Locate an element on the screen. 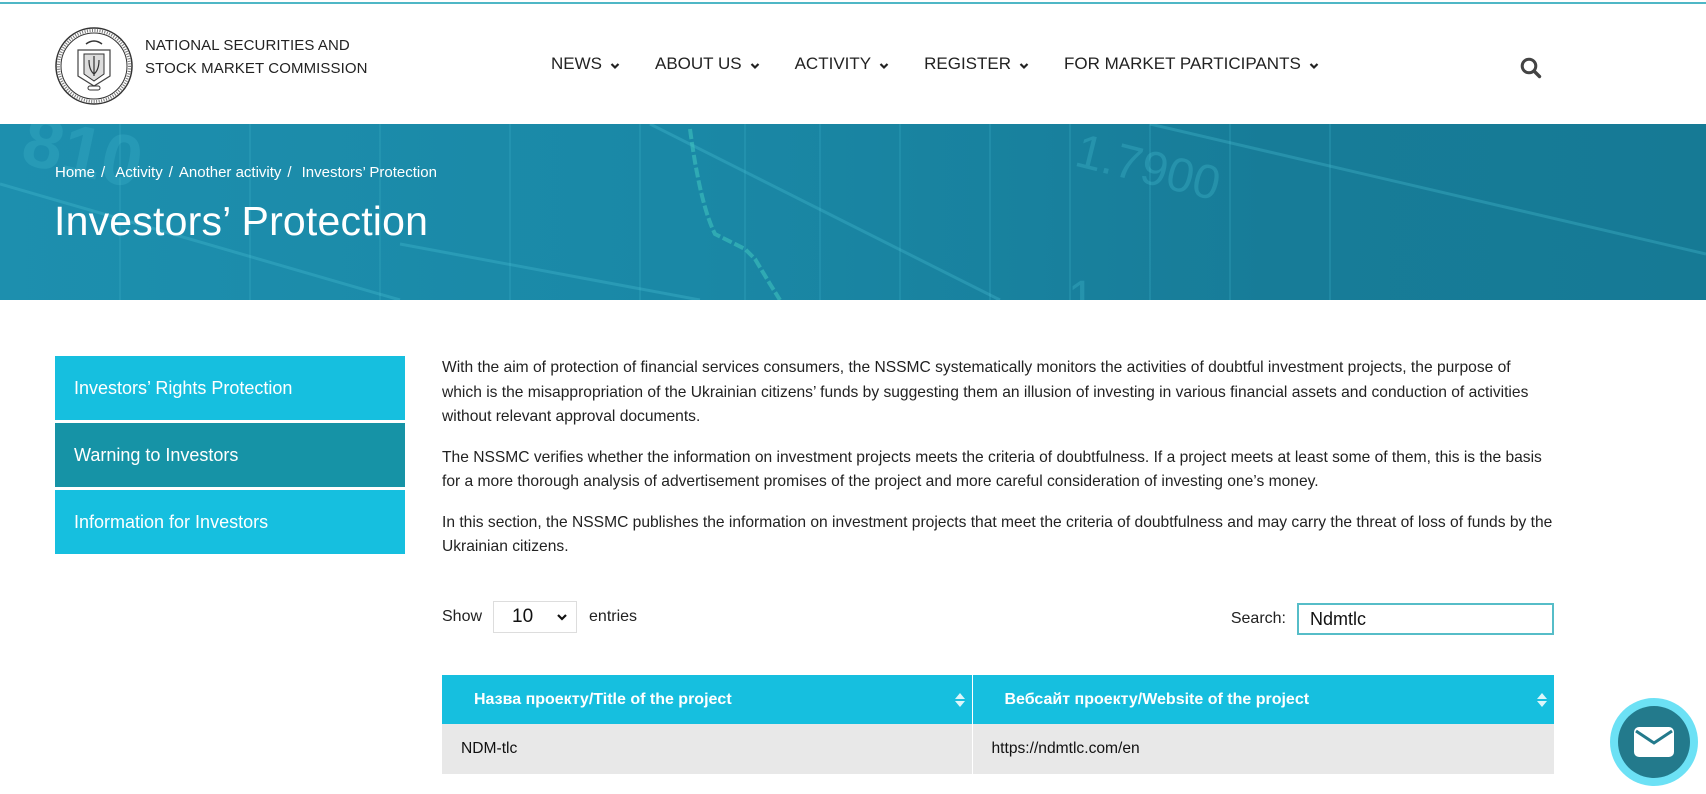 The image size is (1706, 794). envelope-icon is located at coordinates (1654, 742).